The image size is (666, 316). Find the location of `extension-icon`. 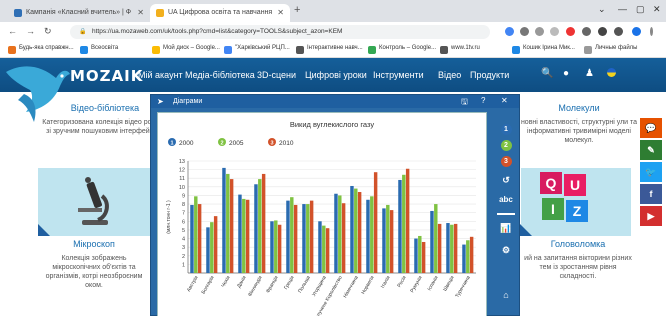

extension-icon is located at coordinates (586, 31).